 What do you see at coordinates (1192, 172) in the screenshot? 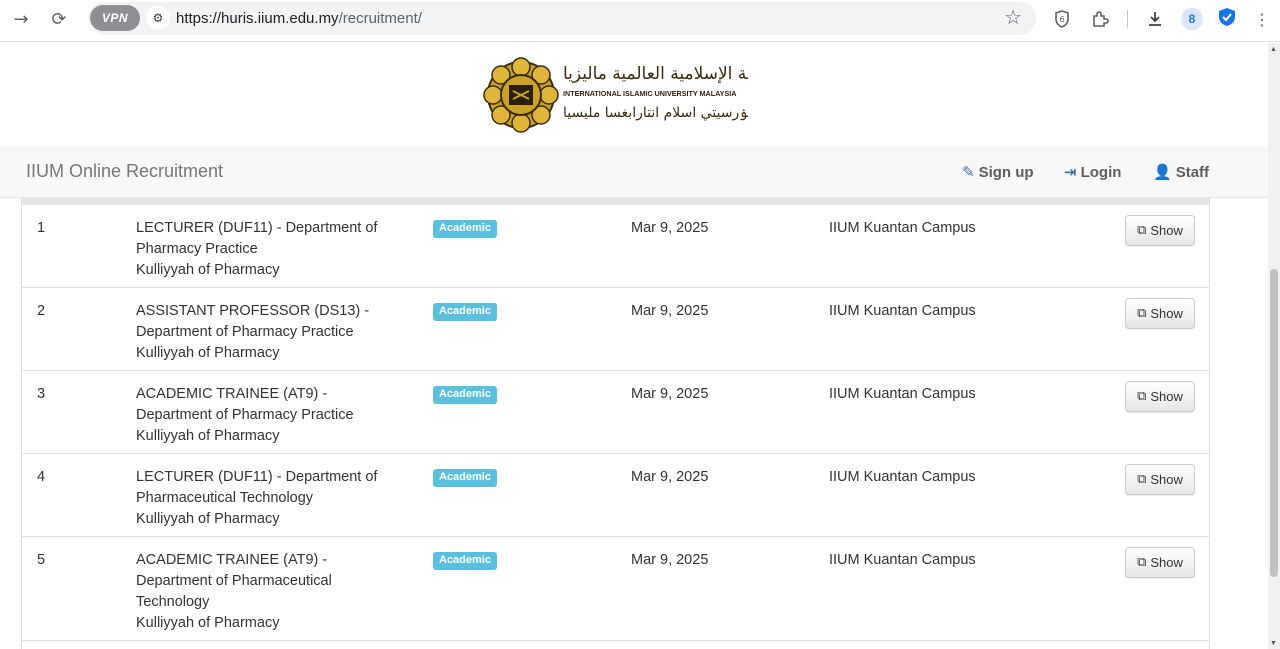
I see `nav-staff-label: Staff` at bounding box center [1192, 172].